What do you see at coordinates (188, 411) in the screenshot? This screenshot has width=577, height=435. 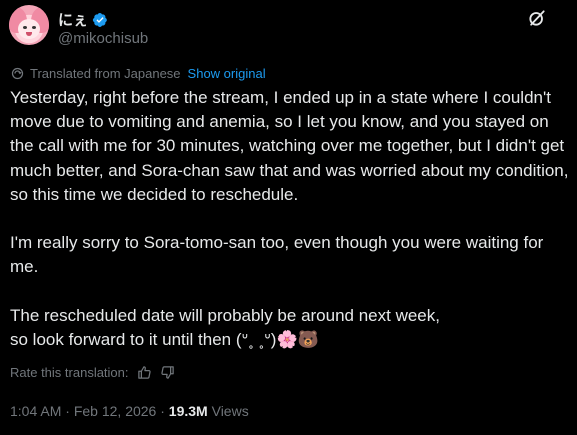 I see `views-count: 19.3M` at bounding box center [188, 411].